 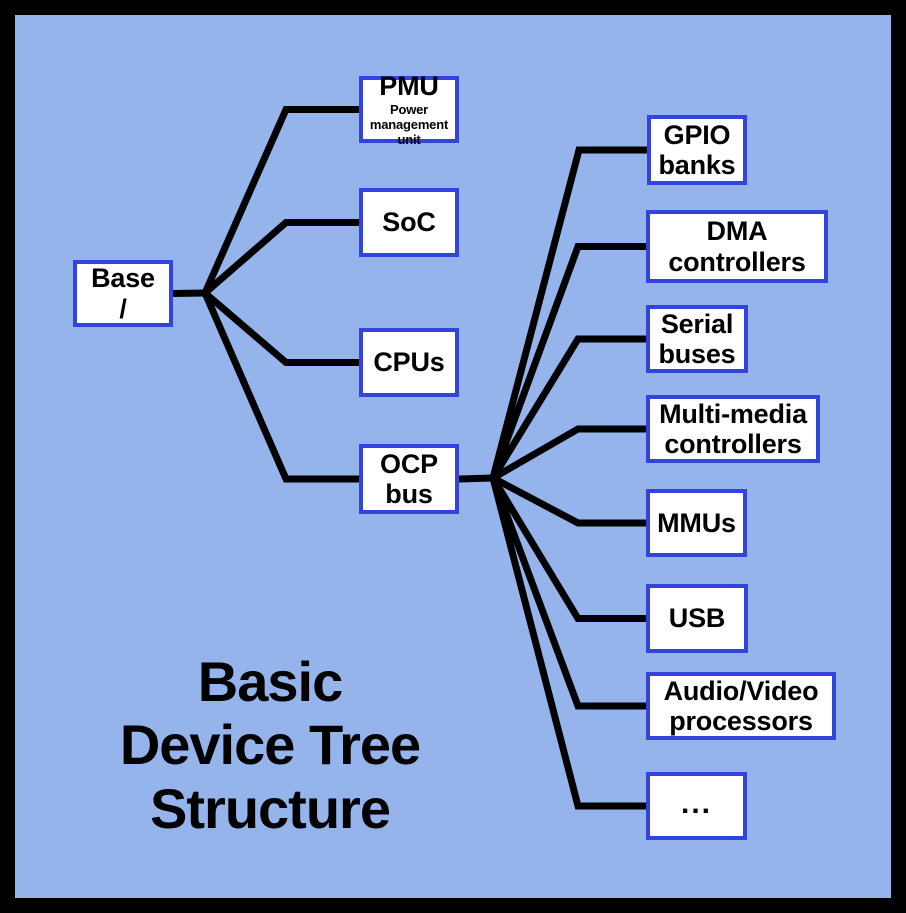 I want to click on node-label: DMA, so click(x=737, y=231).